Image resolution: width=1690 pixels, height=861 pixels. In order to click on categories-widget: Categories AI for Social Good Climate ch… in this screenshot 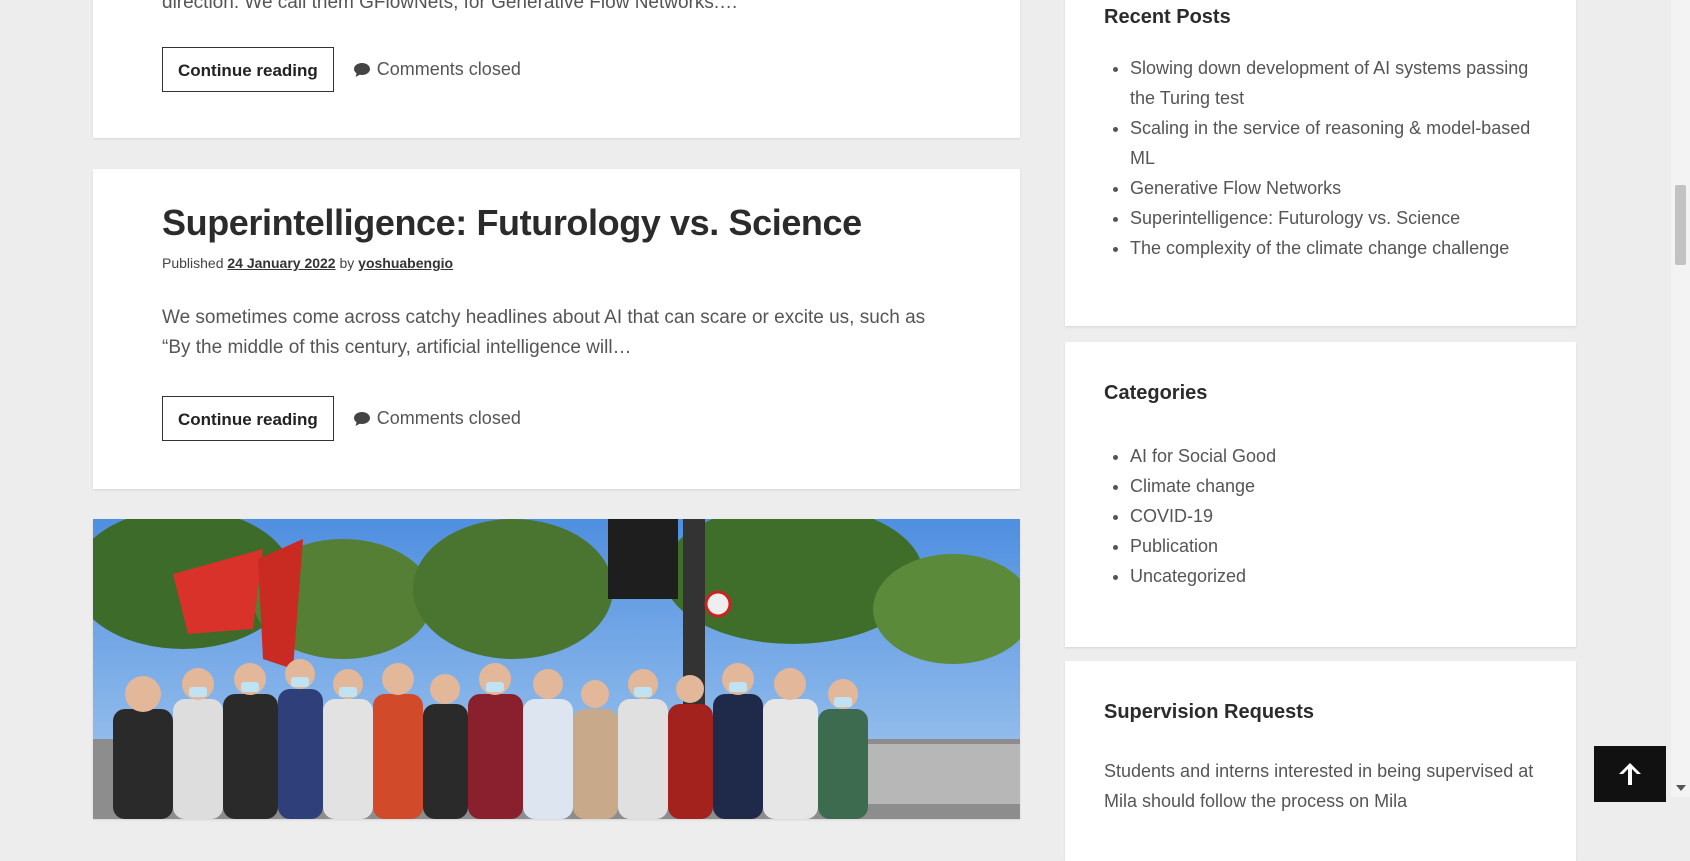, I will do `click(1320, 494)`.